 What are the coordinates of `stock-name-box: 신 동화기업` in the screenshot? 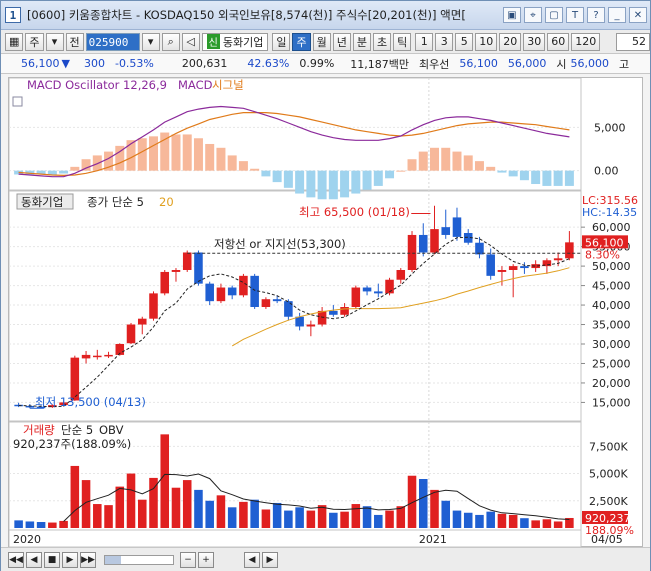 It's located at (235, 41).